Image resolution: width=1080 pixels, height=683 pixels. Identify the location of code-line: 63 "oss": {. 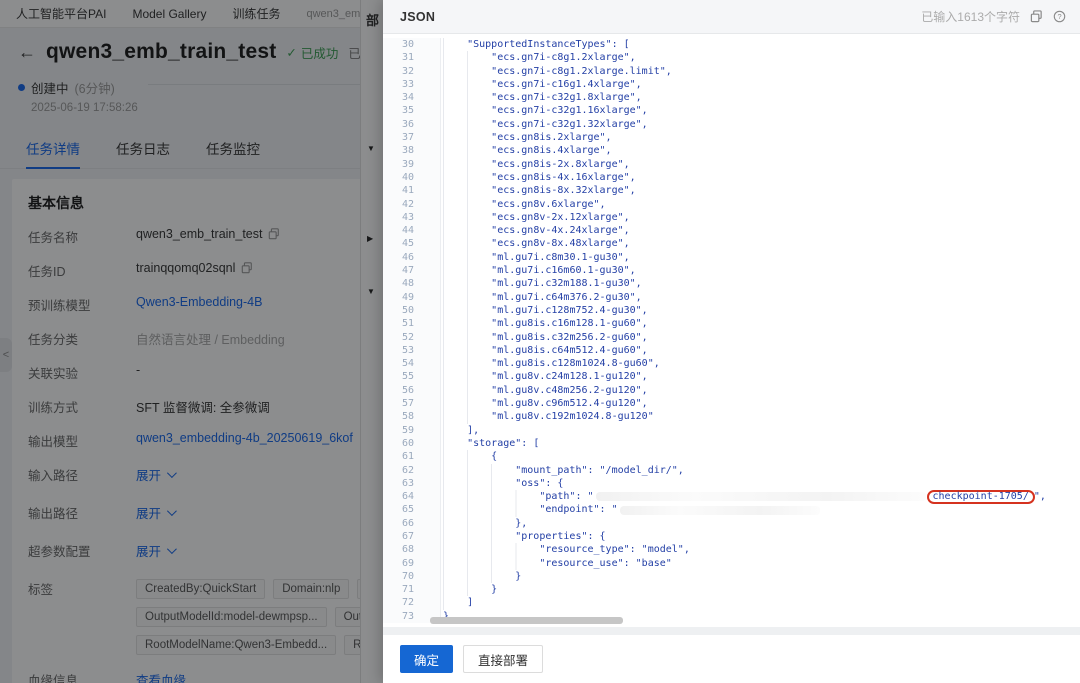
(731, 483).